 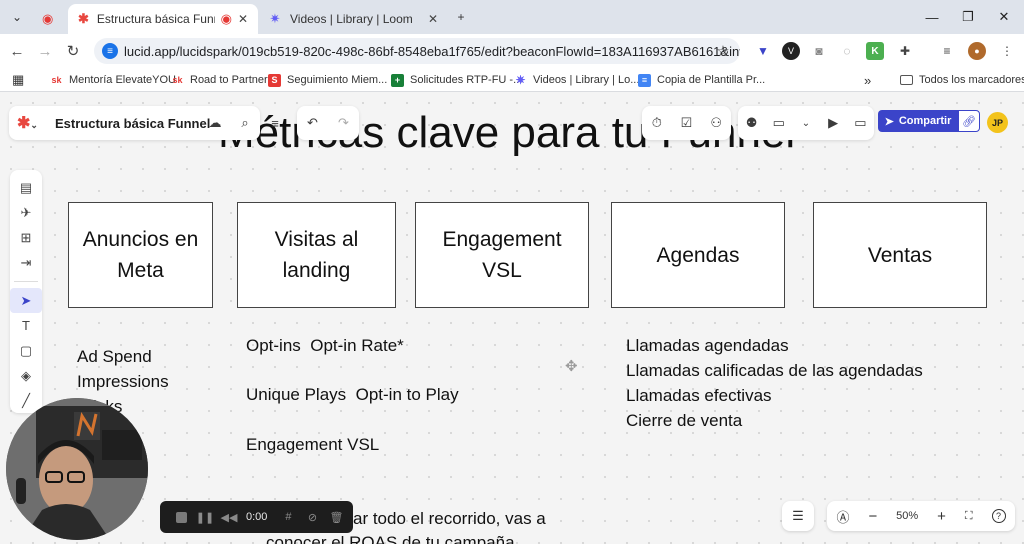 I want to click on all-bookmarks-folder: Todos los marcadores, so click(x=962, y=80).